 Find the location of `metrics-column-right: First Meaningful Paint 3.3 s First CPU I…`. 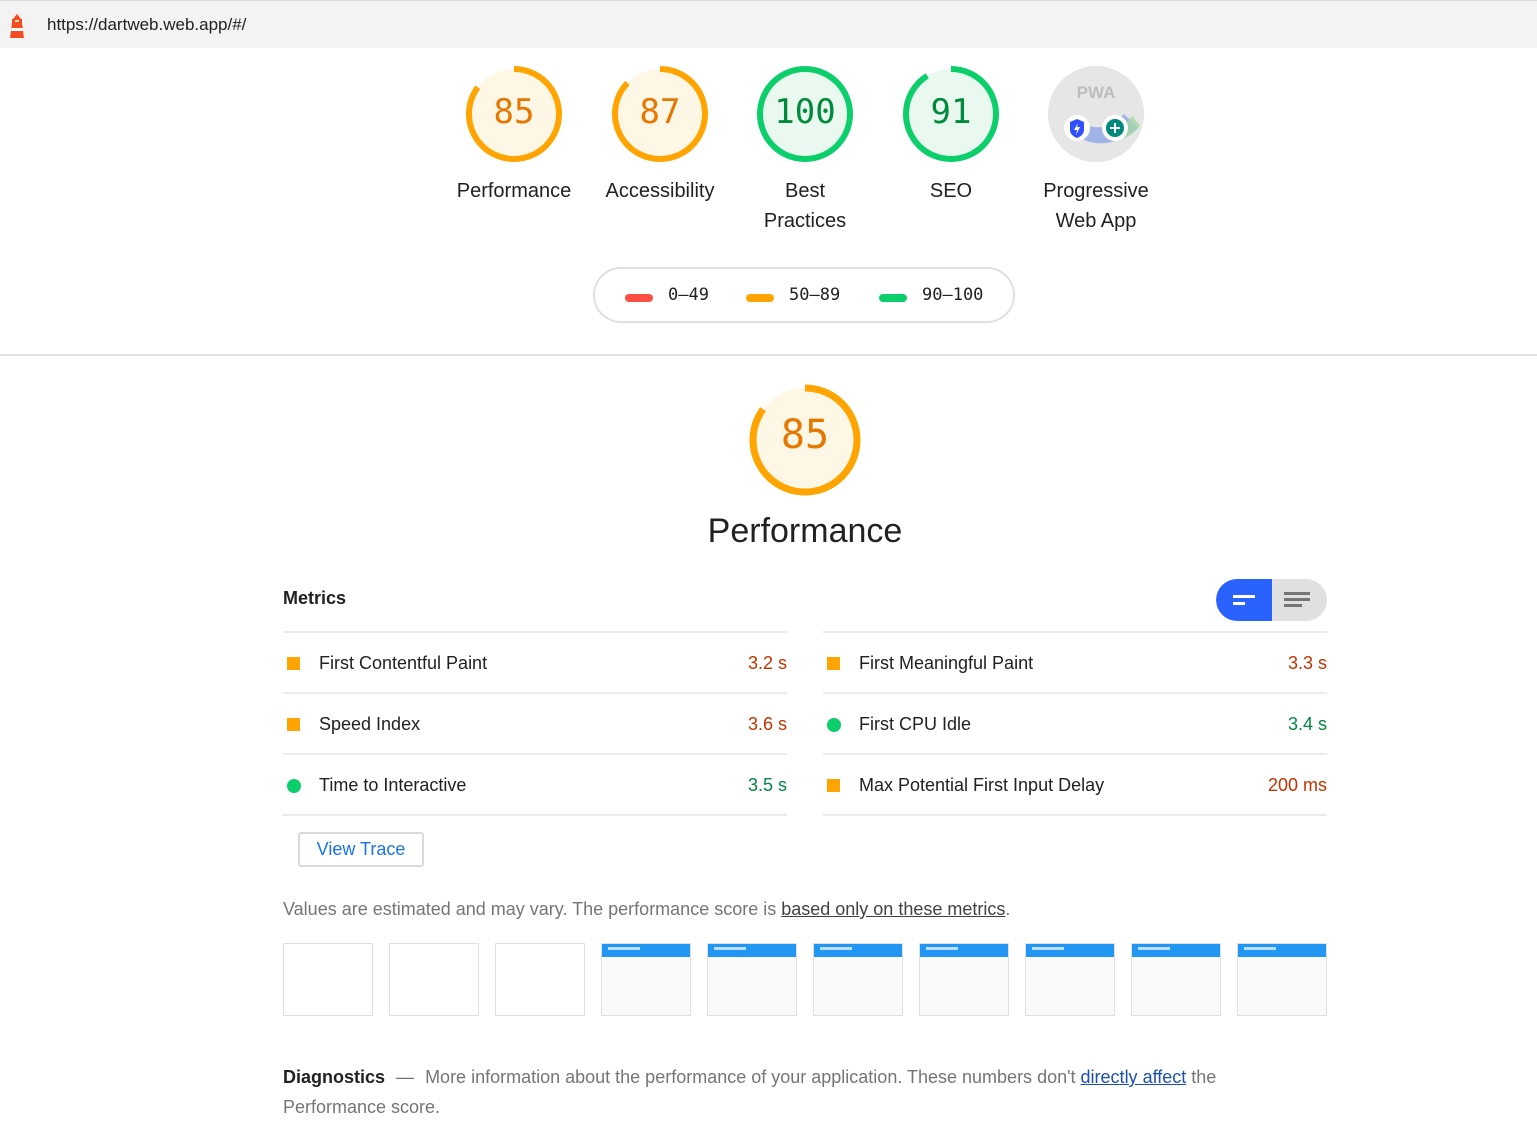

metrics-column-right: First Meaningful Paint 3.3 s First CPU I… is located at coordinates (1075, 723).